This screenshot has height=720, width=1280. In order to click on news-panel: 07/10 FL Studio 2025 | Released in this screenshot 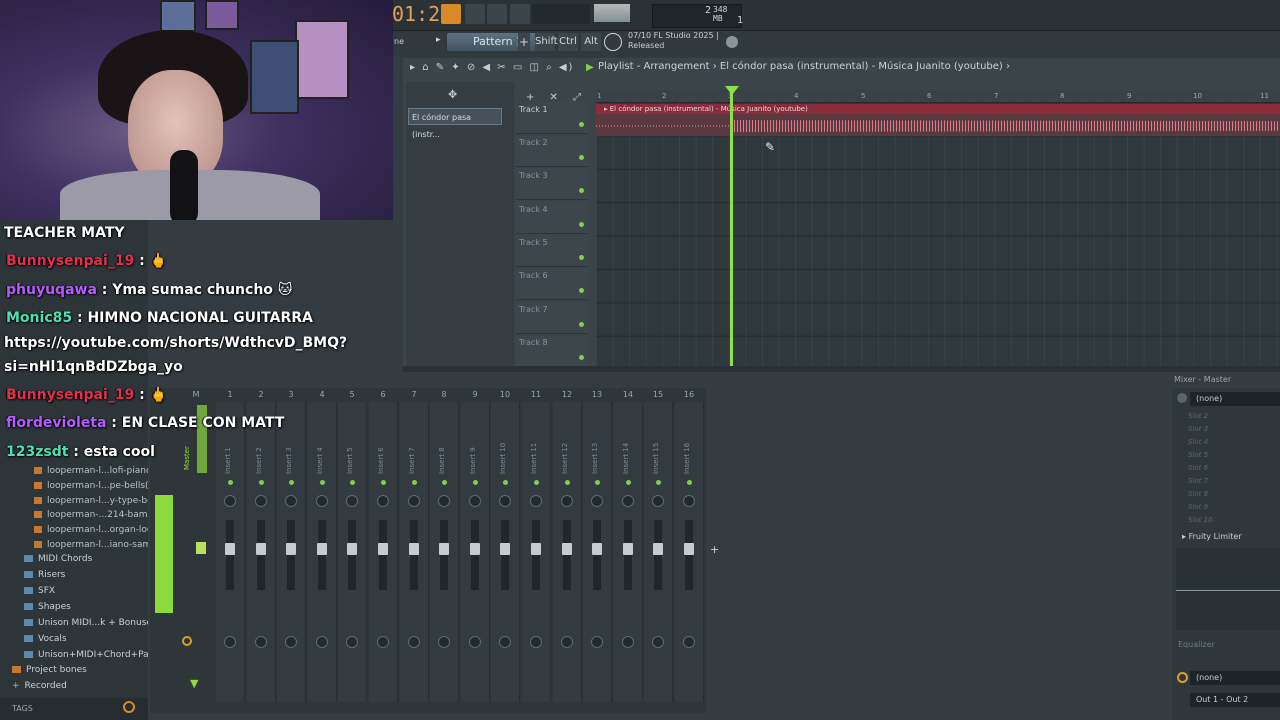, I will do `click(673, 41)`.